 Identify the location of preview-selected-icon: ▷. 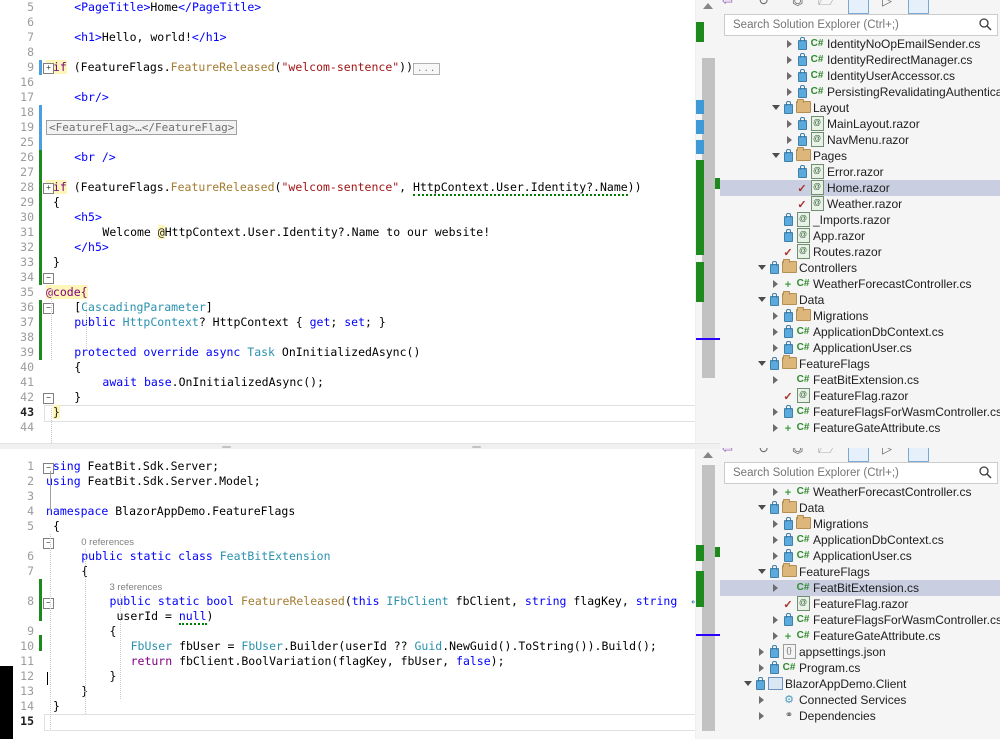
(887, 4).